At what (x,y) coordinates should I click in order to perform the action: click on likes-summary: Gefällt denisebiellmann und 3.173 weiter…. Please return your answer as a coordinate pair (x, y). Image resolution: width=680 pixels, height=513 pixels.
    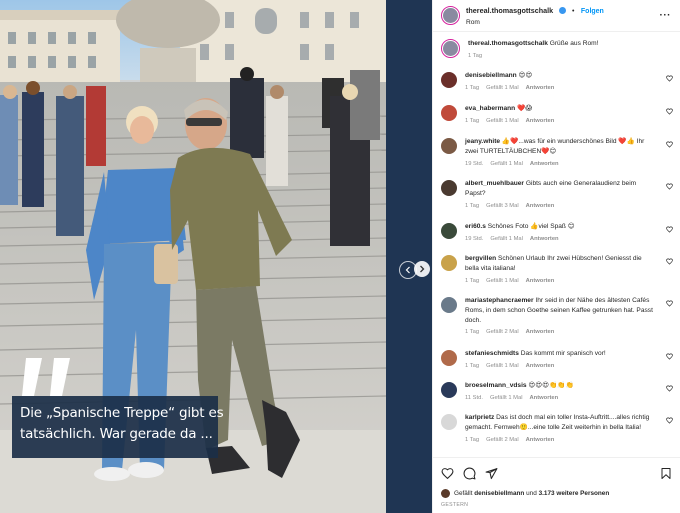
    Looking at the image, I should click on (525, 493).